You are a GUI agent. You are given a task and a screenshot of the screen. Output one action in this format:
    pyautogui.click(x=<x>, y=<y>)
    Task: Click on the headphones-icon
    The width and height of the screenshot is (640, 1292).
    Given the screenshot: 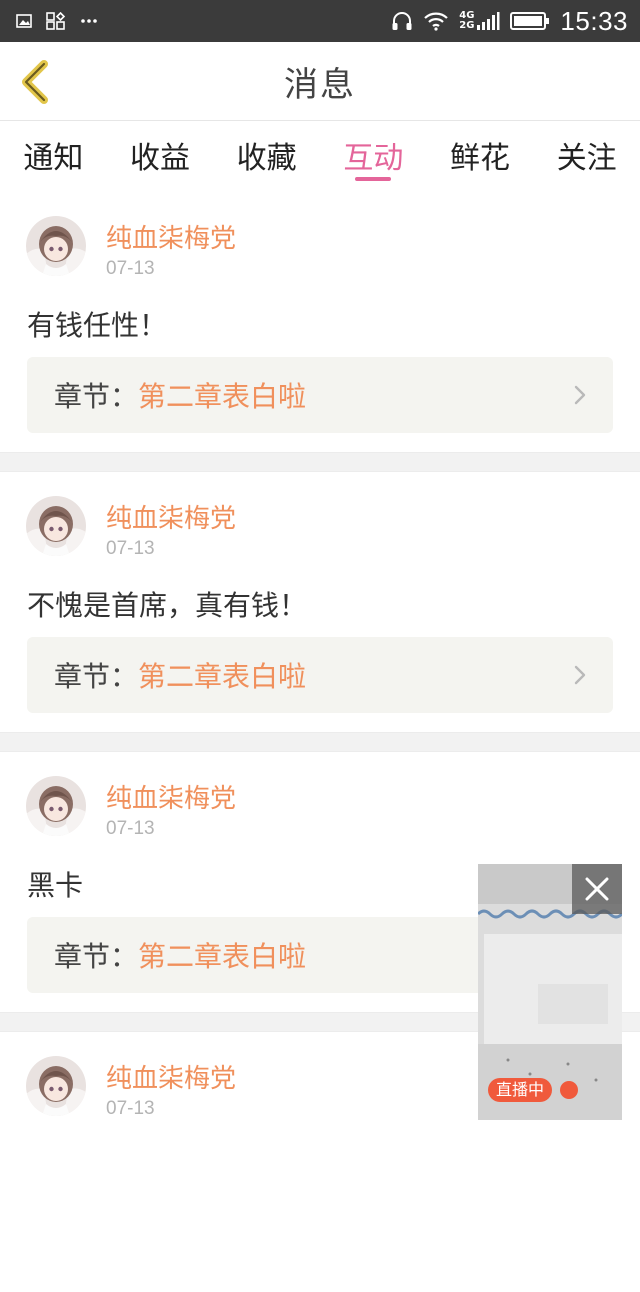 What is the action you would take?
    pyautogui.click(x=402, y=21)
    